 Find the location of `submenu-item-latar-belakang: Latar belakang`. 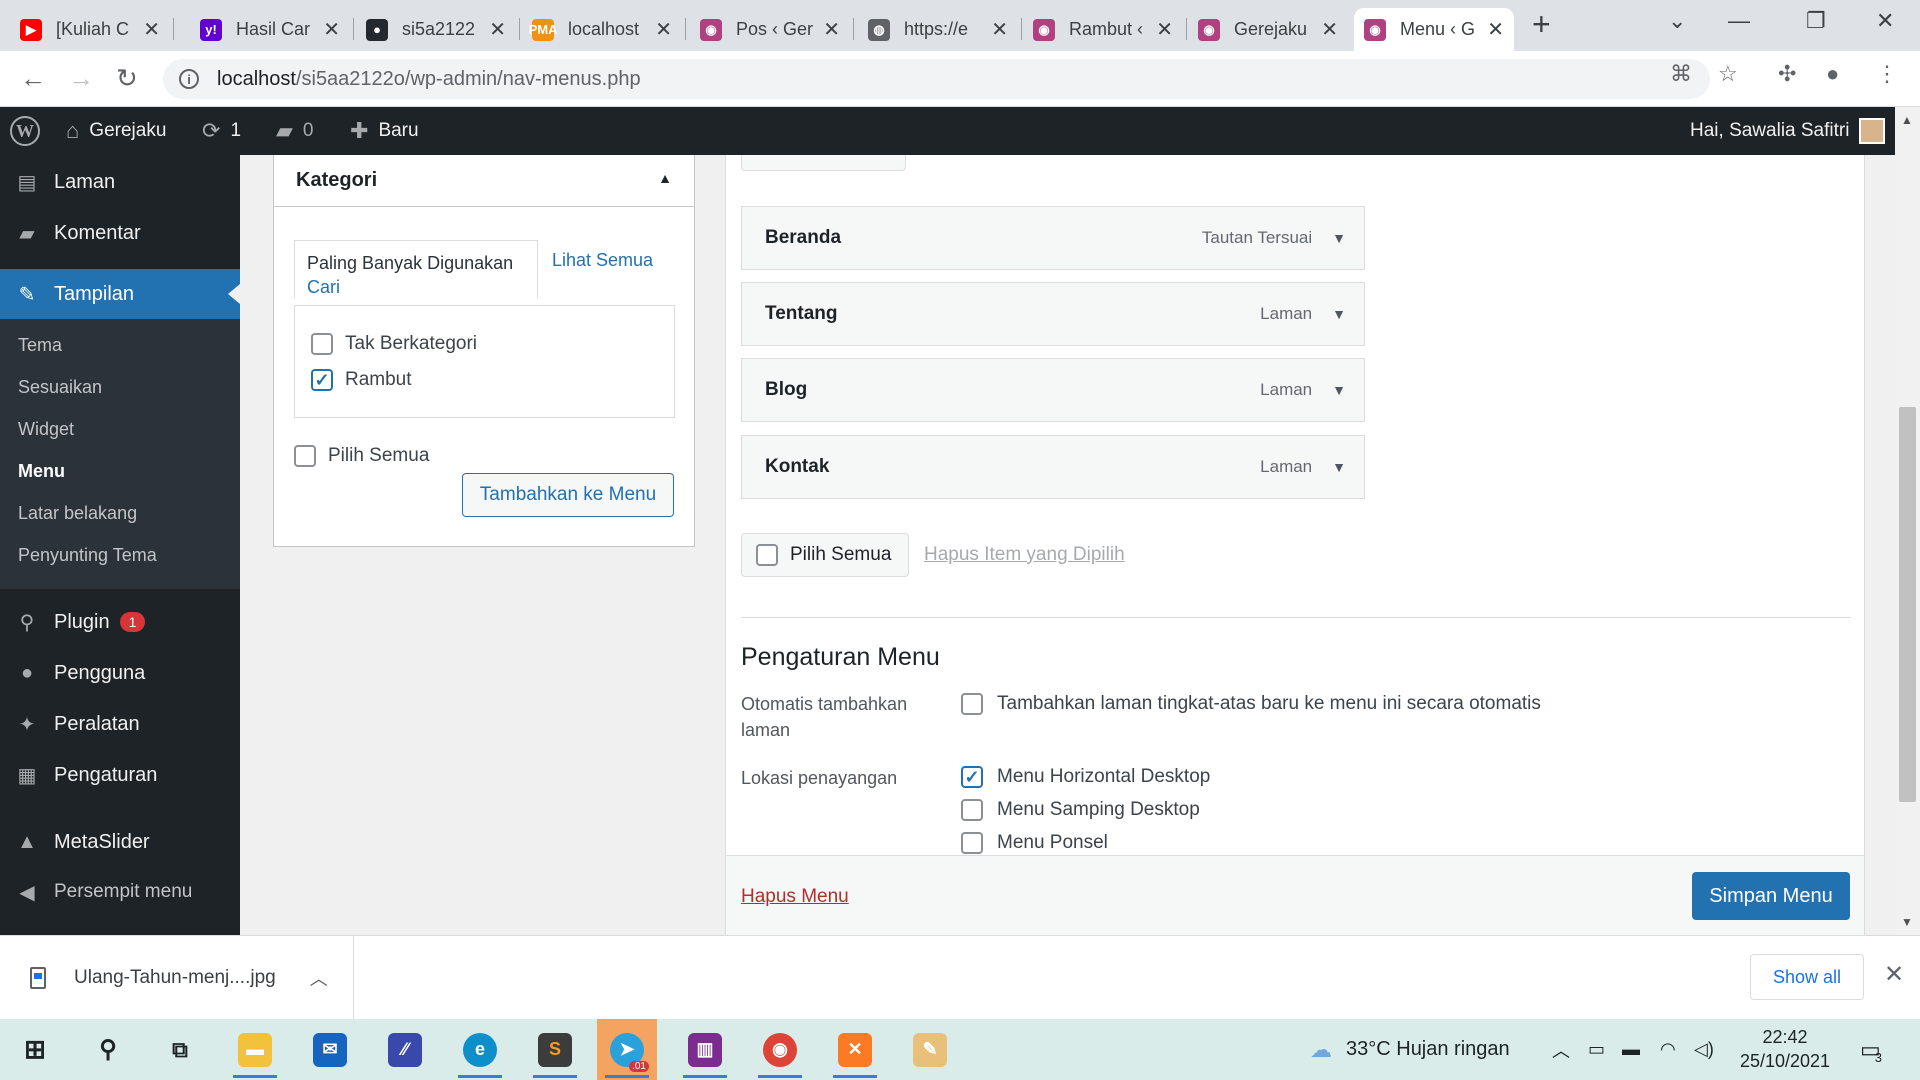

submenu-item-latar-belakang: Latar belakang is located at coordinates (77, 513).